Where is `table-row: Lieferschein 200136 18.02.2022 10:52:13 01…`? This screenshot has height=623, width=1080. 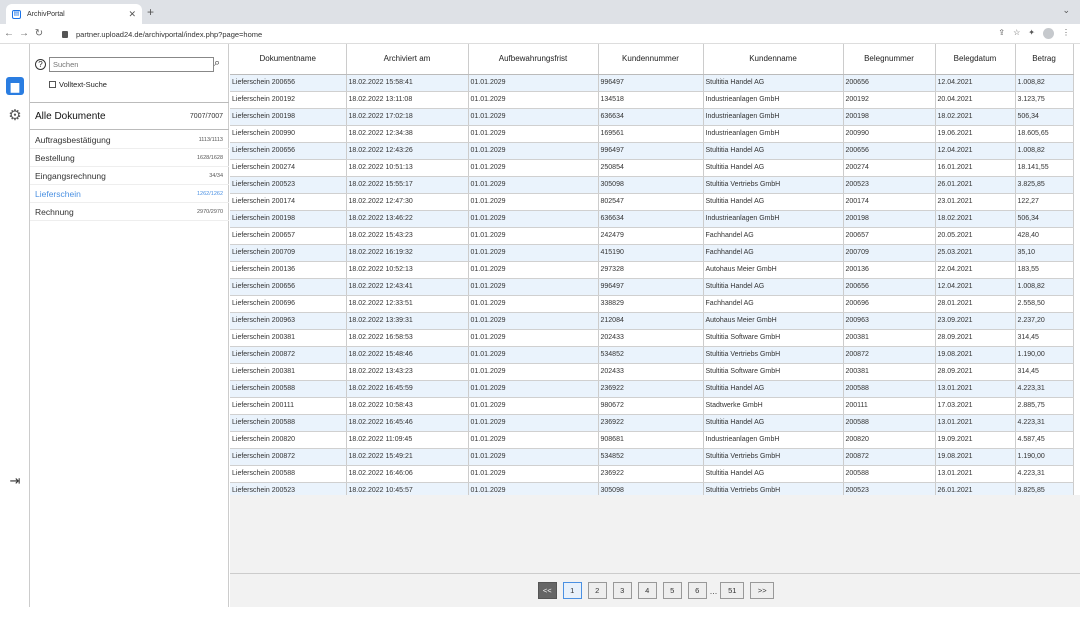 table-row: Lieferschein 200136 18.02.2022 10:52:13 01… is located at coordinates (652, 270).